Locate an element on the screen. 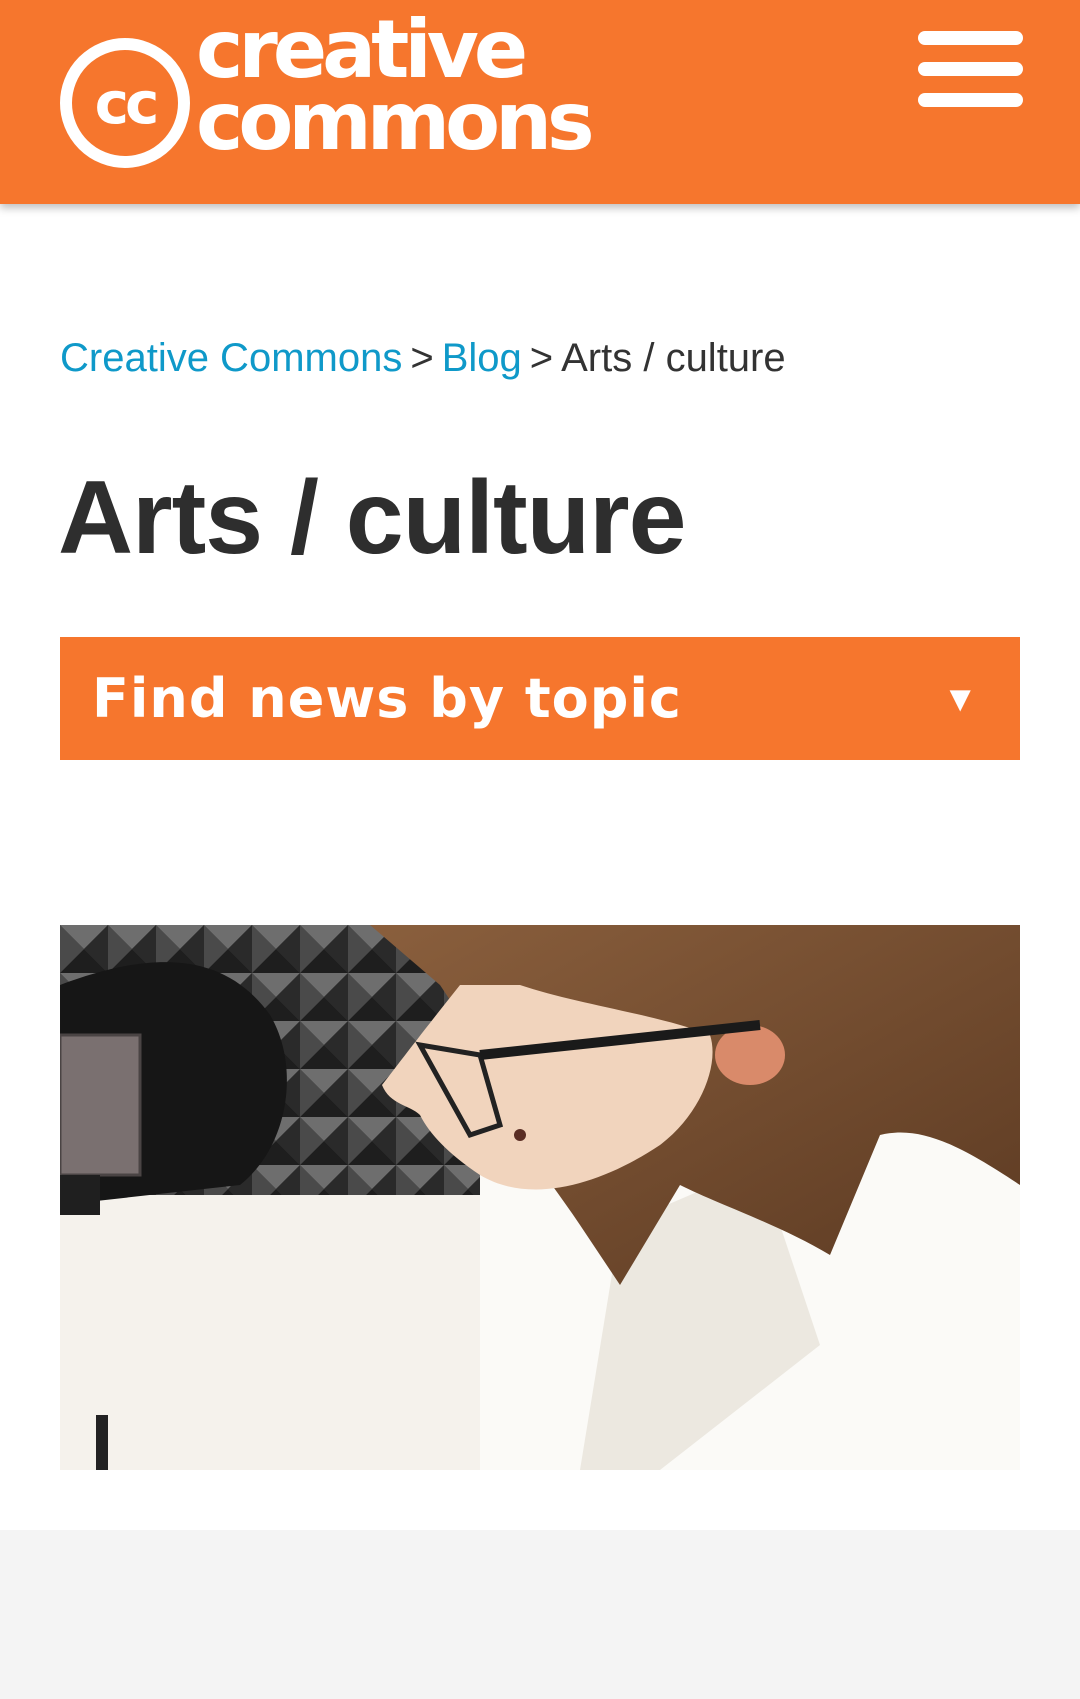  hamburger-menu-icon is located at coordinates (972, 70).